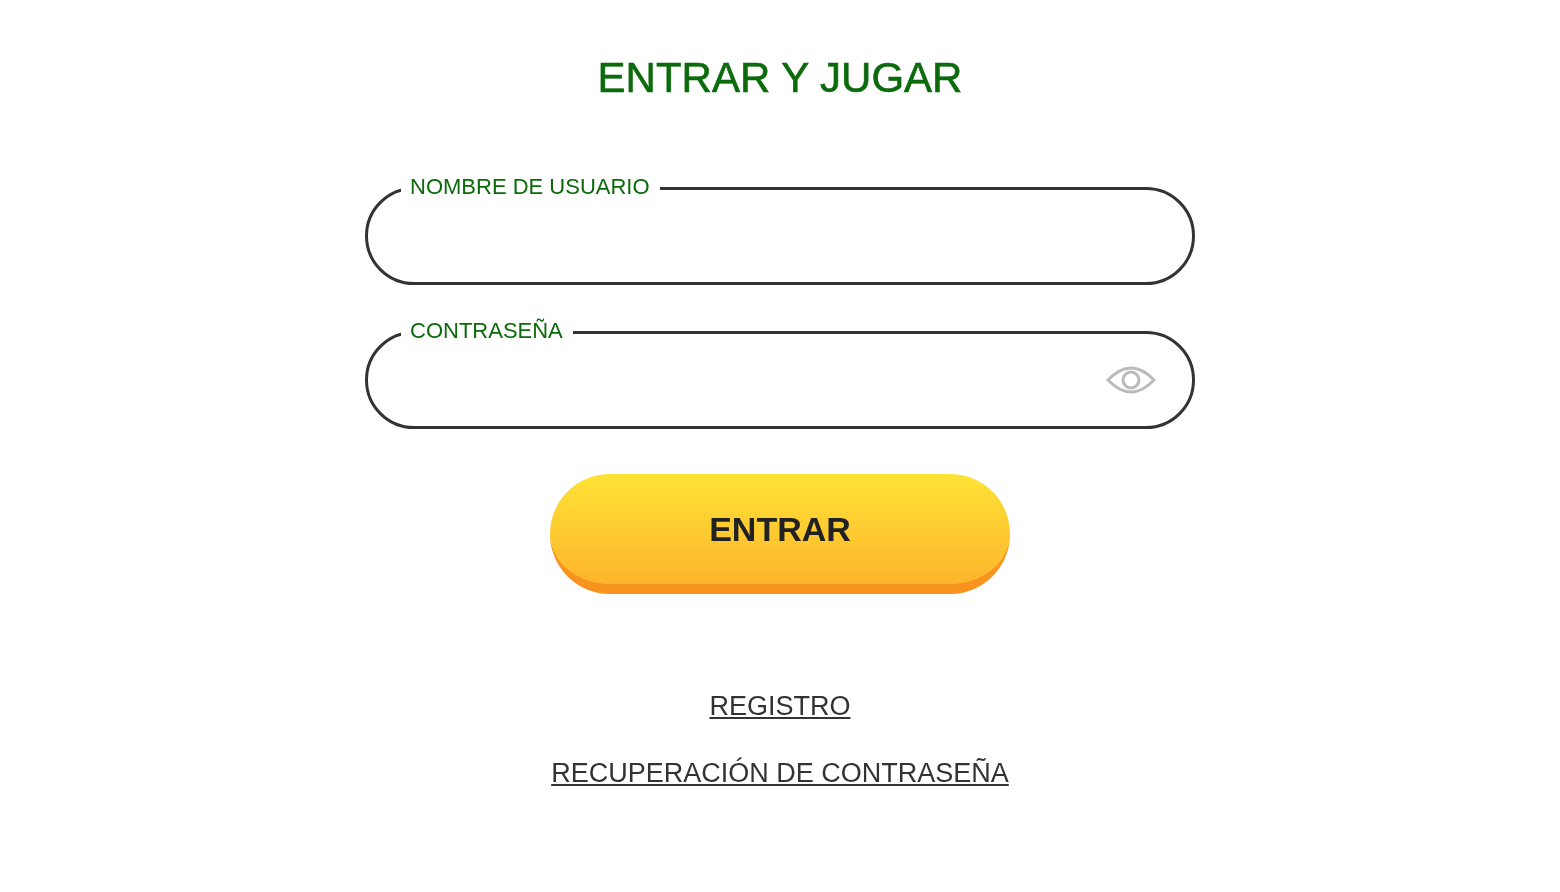 The height and width of the screenshot is (892, 1560). Describe the element at coordinates (780, 78) in the screenshot. I see `page-title: ENTRAR Y JUGAR` at that location.